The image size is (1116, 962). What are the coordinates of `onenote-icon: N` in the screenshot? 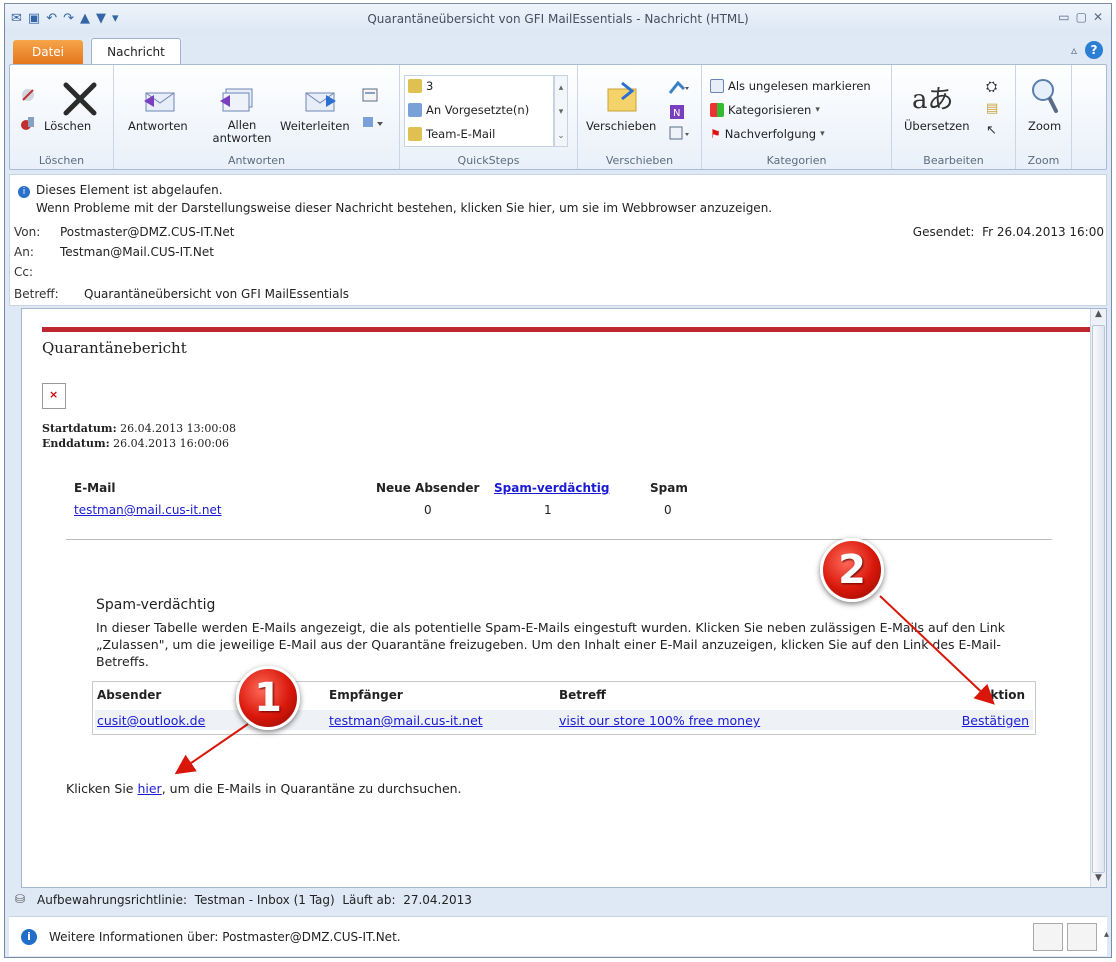 It's located at (679, 112).